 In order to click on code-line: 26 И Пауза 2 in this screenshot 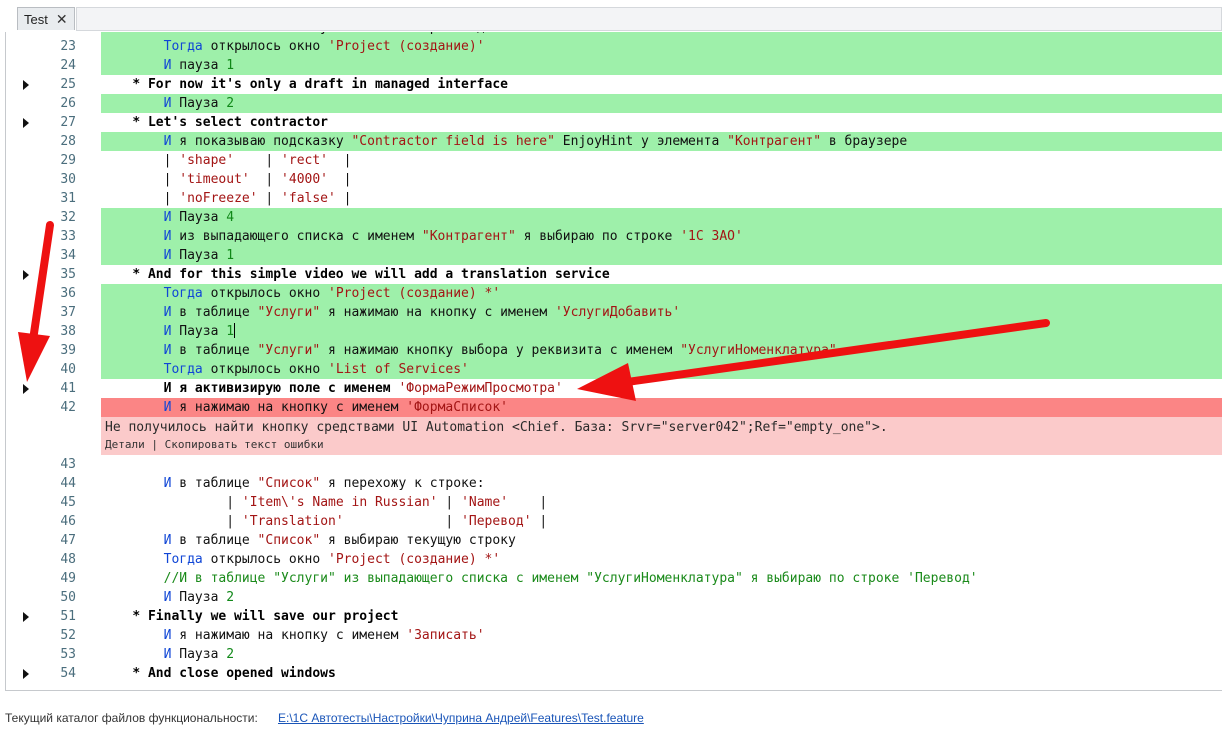, I will do `click(614, 103)`.